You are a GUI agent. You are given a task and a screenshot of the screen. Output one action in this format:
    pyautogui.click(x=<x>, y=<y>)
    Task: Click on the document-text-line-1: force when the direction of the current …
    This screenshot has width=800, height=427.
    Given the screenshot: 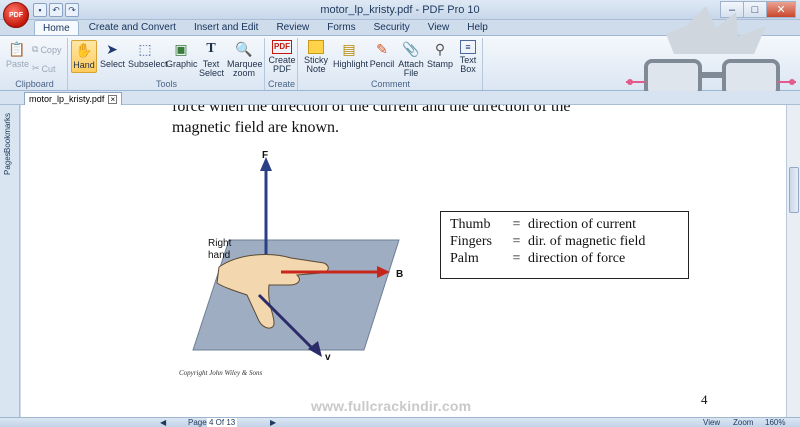 What is the action you would take?
    pyautogui.click(x=371, y=110)
    